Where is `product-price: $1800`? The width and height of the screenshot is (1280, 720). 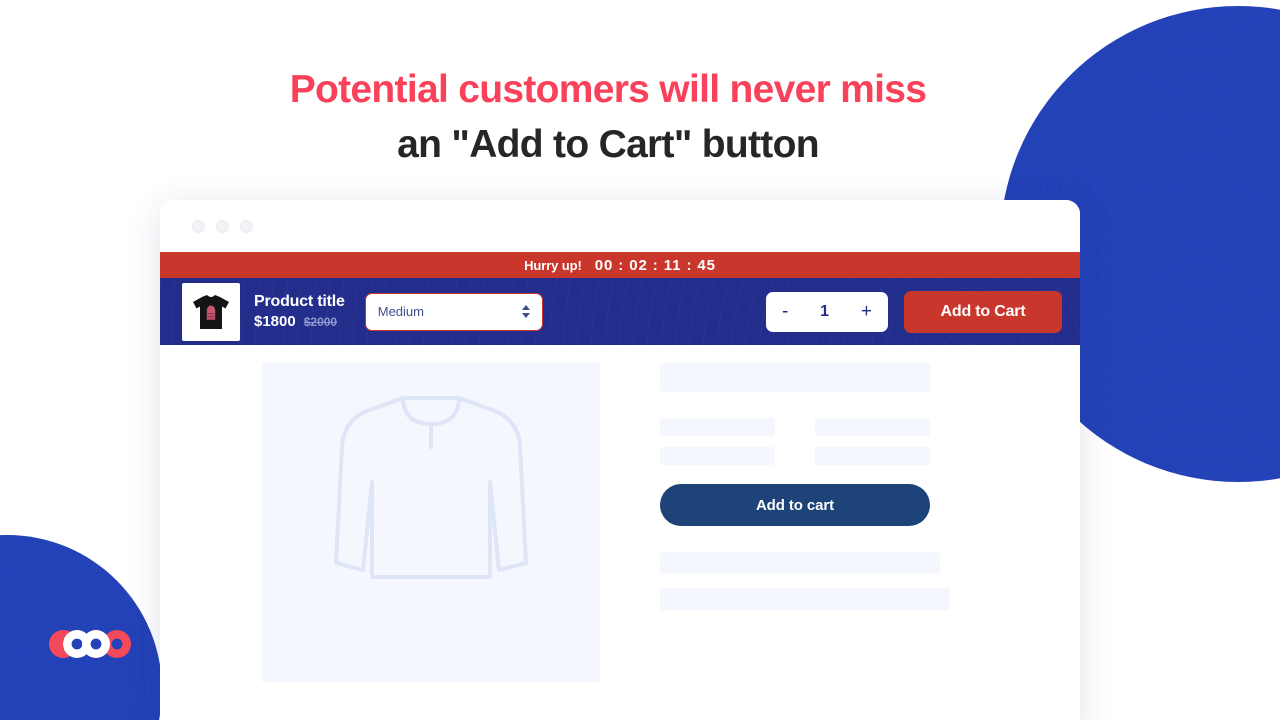
product-price: $1800 is located at coordinates (275, 321).